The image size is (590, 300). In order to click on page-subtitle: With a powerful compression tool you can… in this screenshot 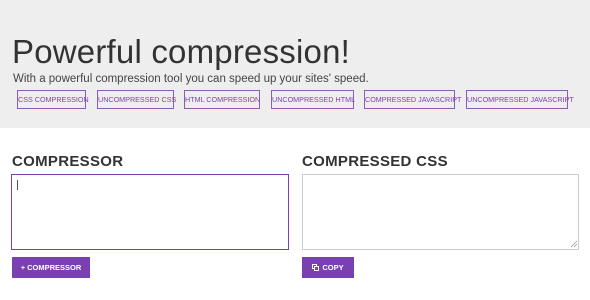, I will do `click(191, 79)`.